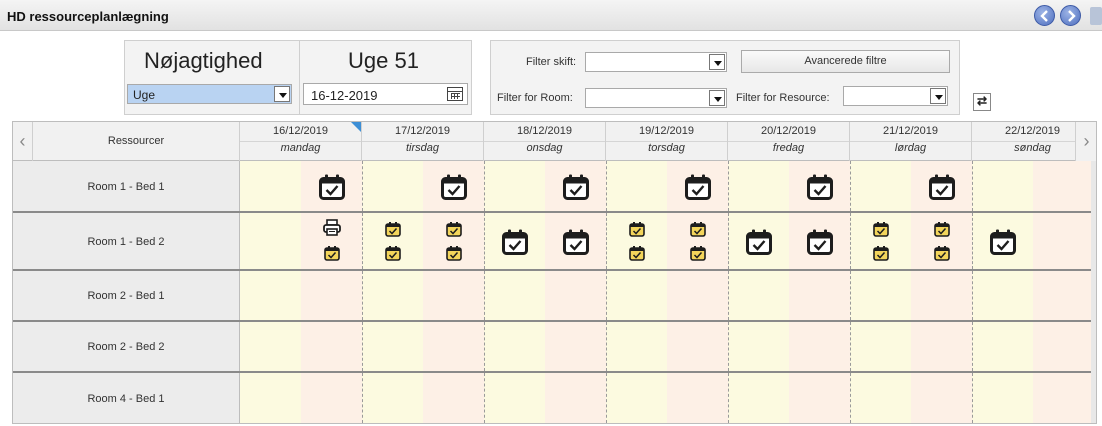 The image size is (1102, 426). What do you see at coordinates (545, 141) in the screenshot?
I see `day-header: 18/12/2019 onsdag` at bounding box center [545, 141].